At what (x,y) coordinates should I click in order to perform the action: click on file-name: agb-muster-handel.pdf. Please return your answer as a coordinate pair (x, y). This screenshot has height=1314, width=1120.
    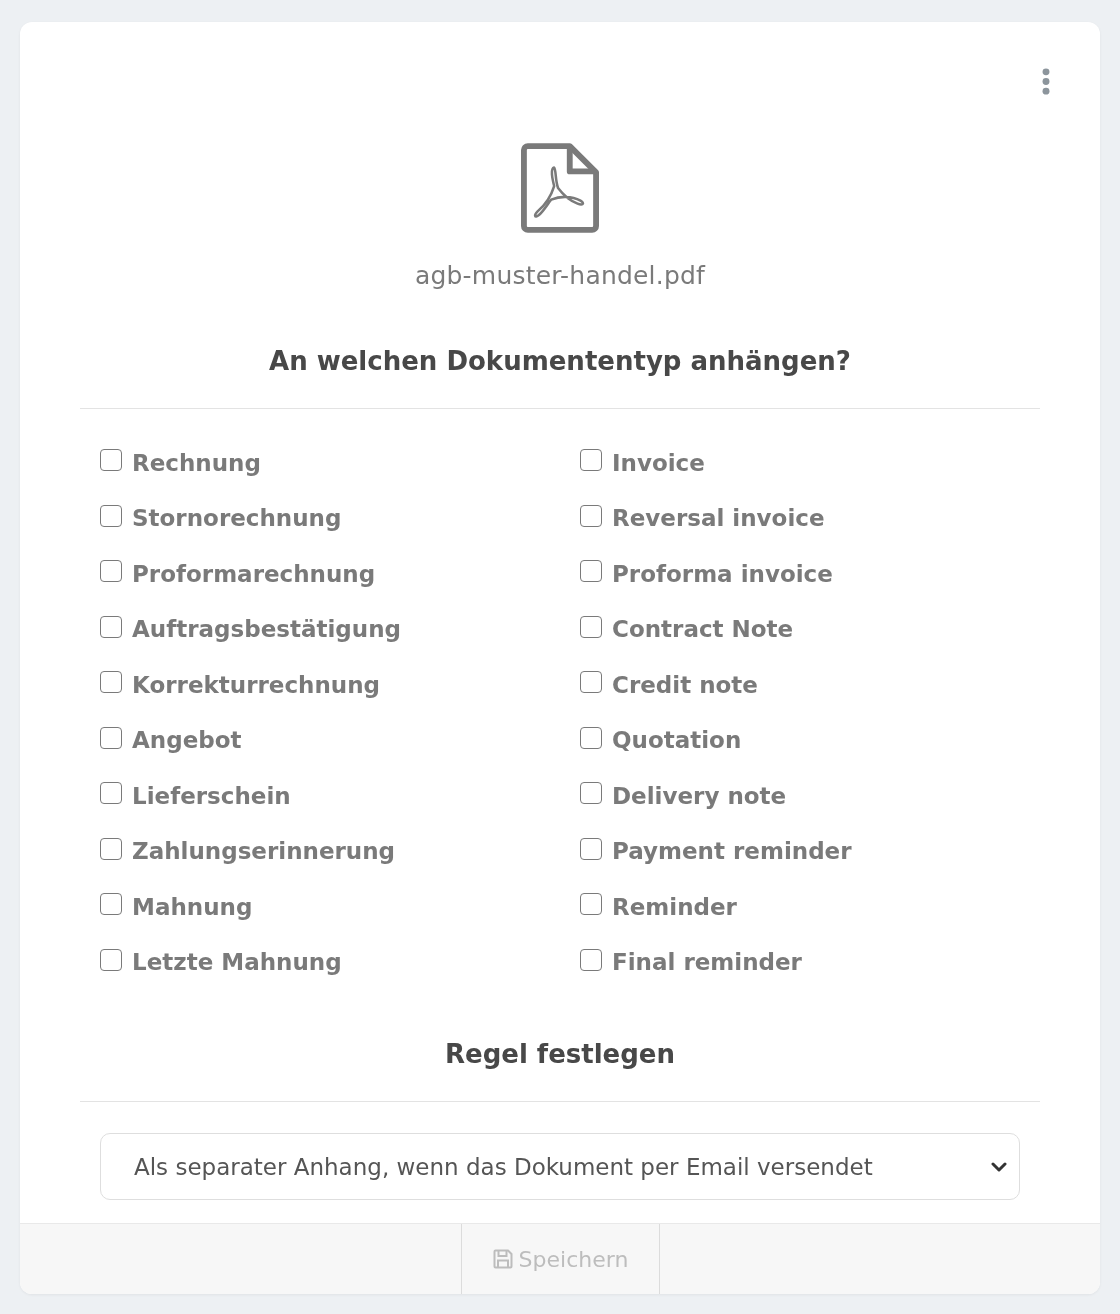
    Looking at the image, I should click on (560, 276).